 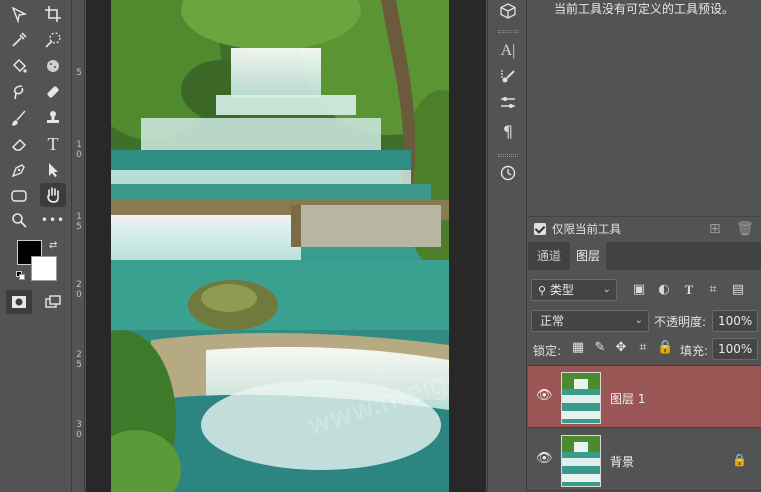 I want to click on eyedropper-icon, so click(x=19, y=40).